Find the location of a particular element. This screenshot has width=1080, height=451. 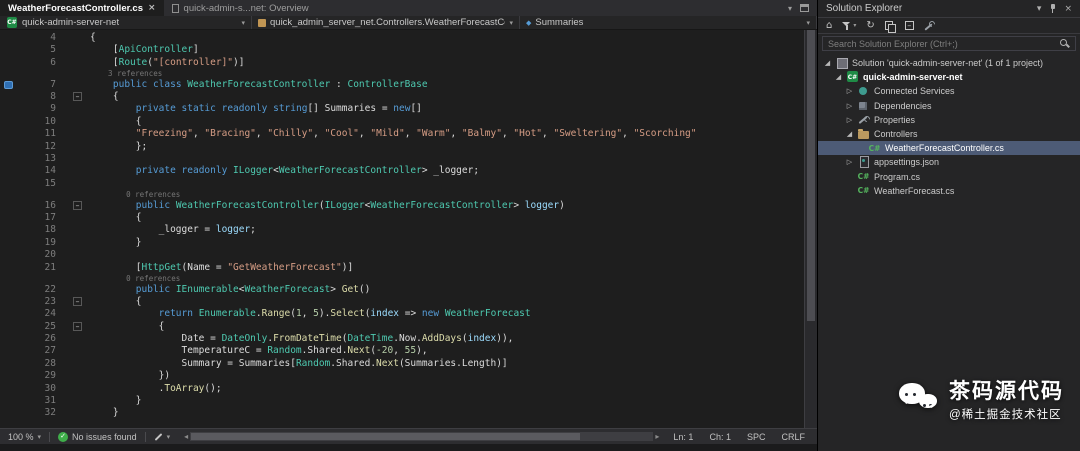

tree-item-connected-services: ▷ Connected Services is located at coordinates (949, 91).